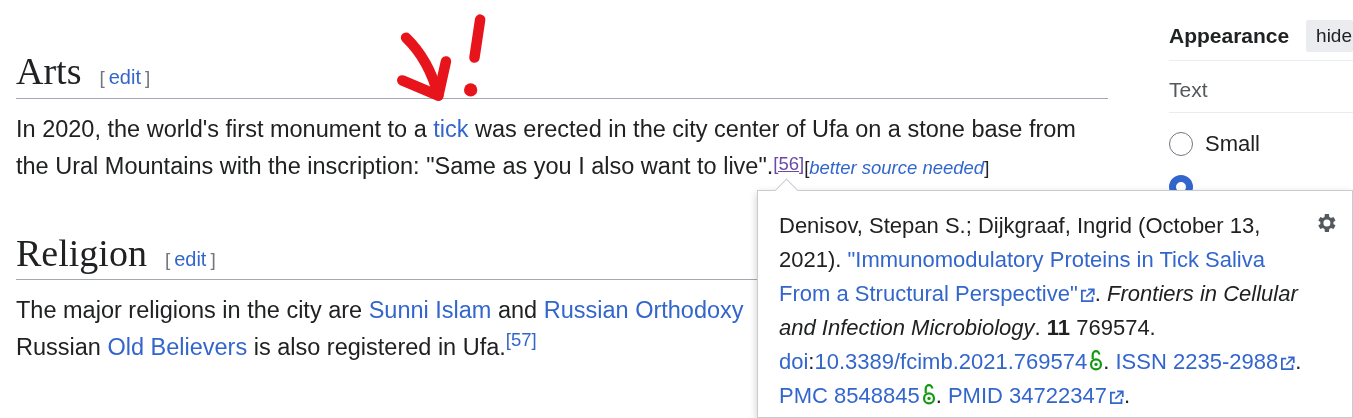 The image size is (1353, 418). What do you see at coordinates (967, 328) in the screenshot?
I see `citation-line: and Infection Microbiology. 11 769574.` at bounding box center [967, 328].